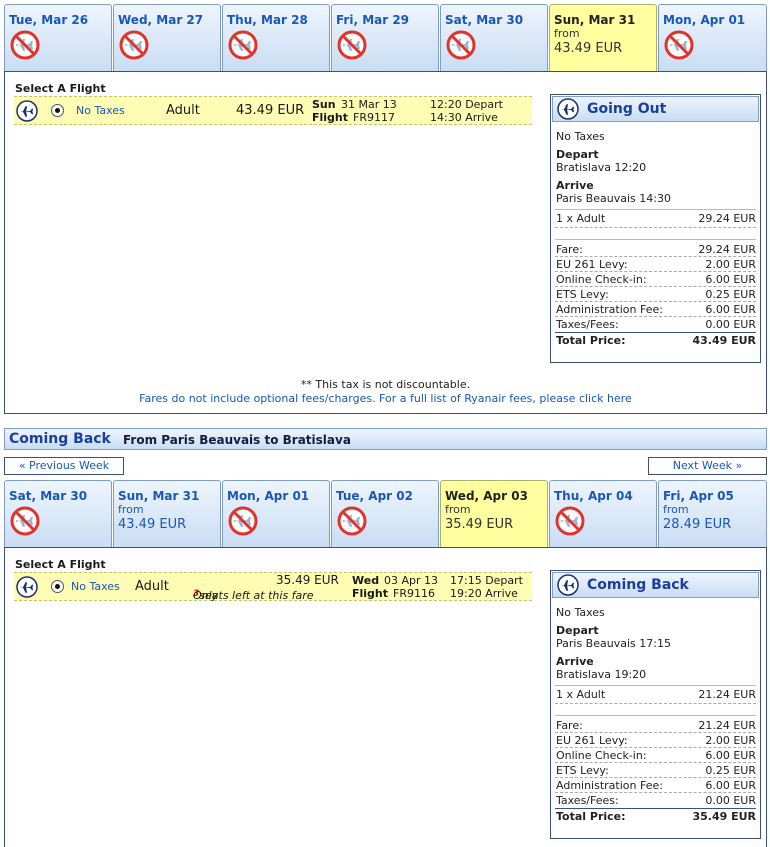  Describe the element at coordinates (414, 593) in the screenshot. I see `flight-number: FR9116` at that location.